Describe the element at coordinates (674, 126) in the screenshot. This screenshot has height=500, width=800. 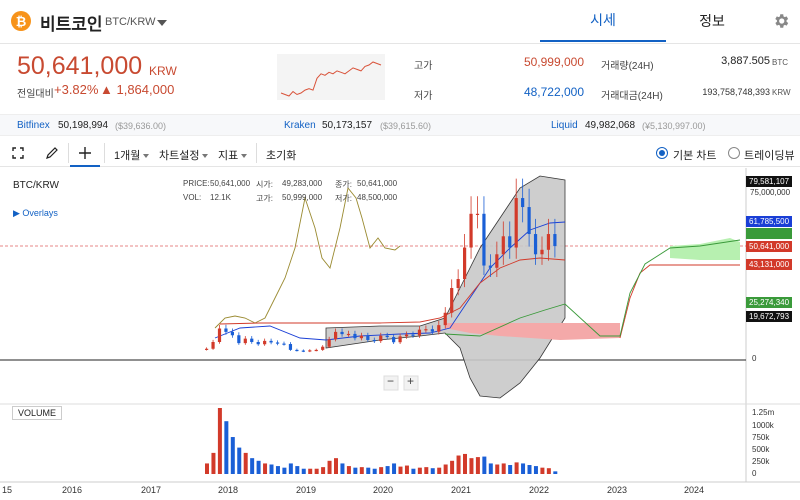
I see `exchange-usd: (¥5,130,997.00)` at that location.